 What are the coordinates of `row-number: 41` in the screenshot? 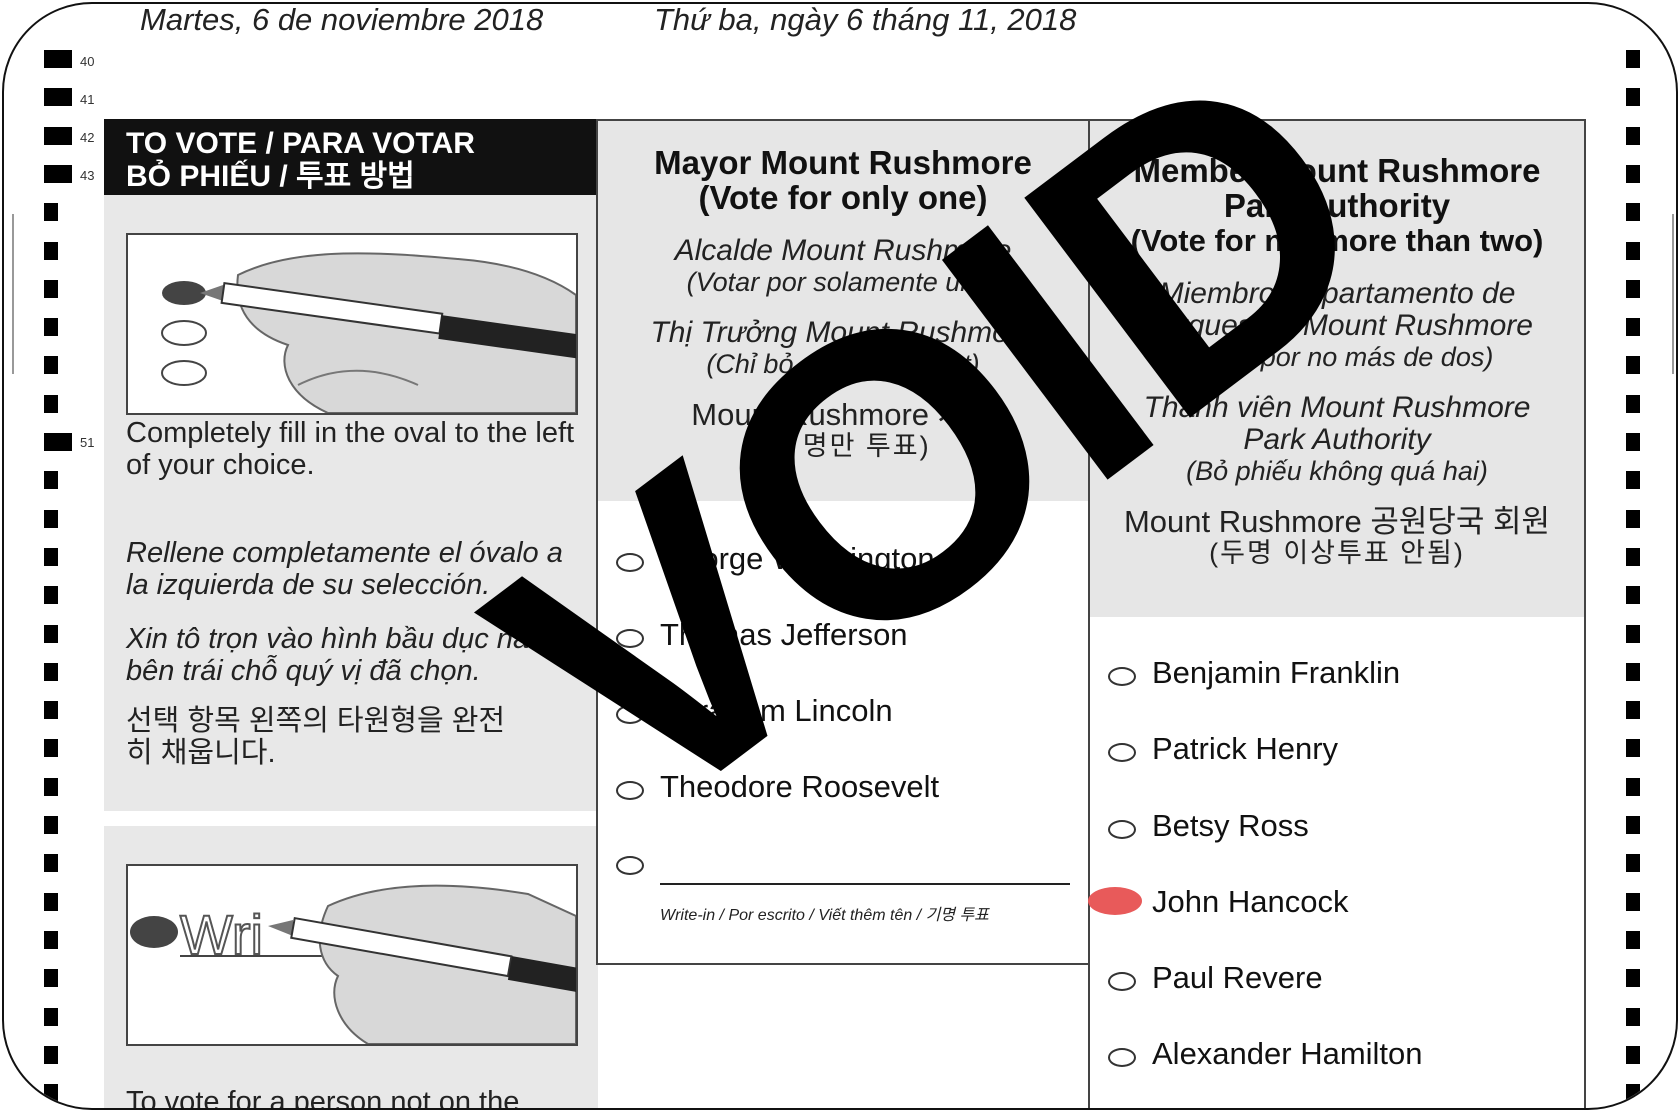 It's located at (87, 99).